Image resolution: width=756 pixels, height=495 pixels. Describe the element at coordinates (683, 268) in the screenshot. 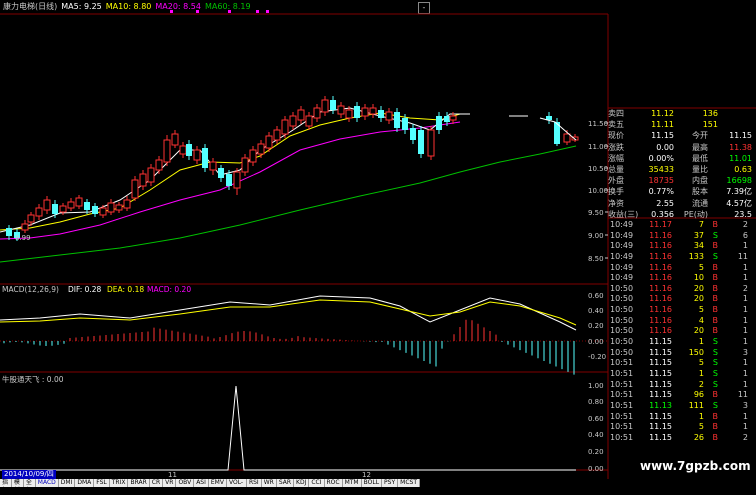

I see `trade-row: 10:49 11.16 5 B 1` at that location.